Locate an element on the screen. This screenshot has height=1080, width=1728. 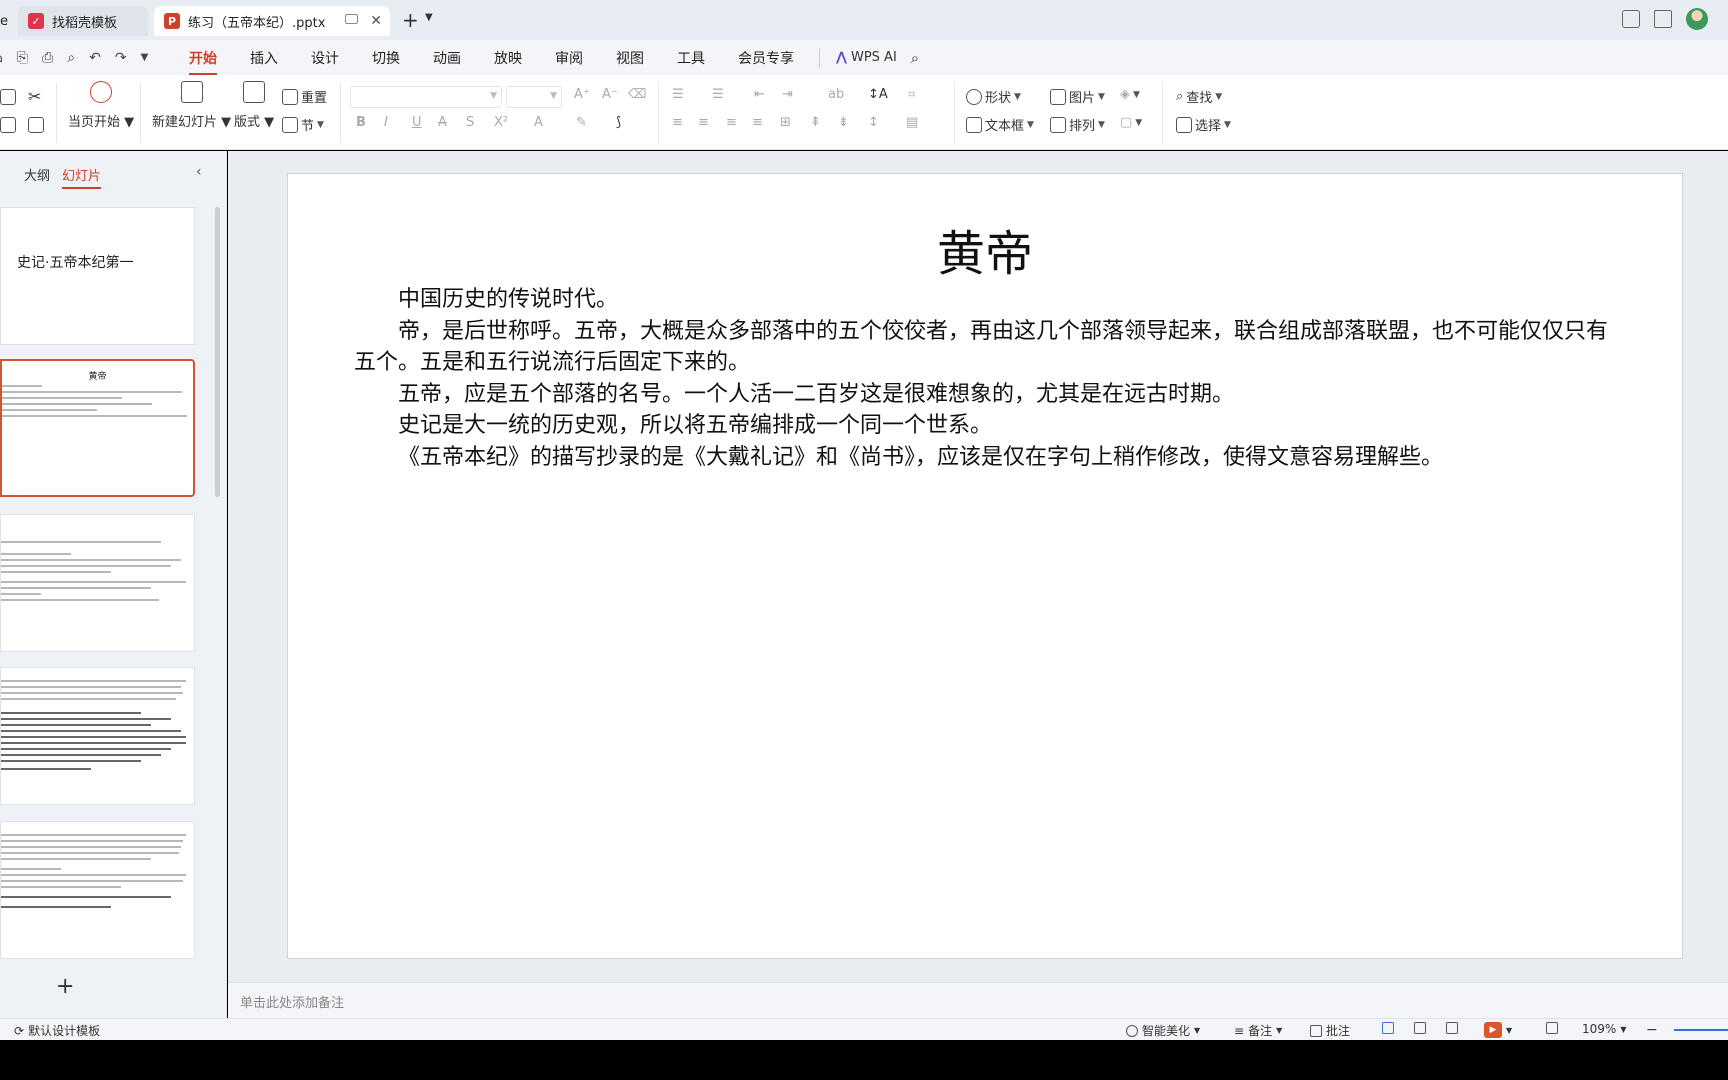
align-left-icon: ≡ is located at coordinates (677, 122).